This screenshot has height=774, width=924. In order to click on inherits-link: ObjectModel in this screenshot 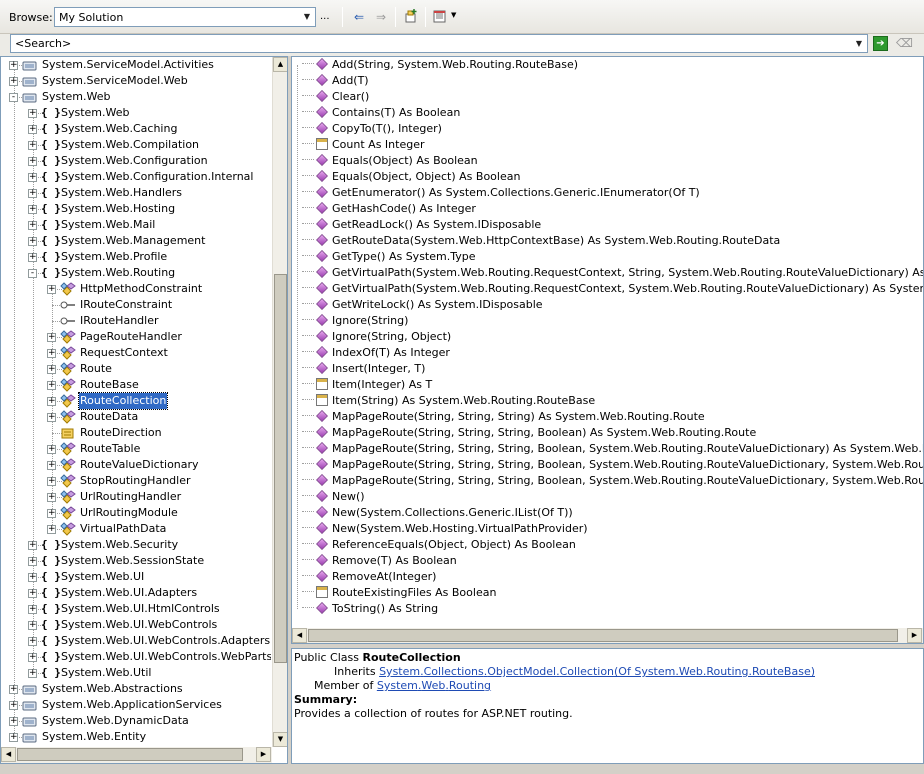, I will do `click(521, 671)`.